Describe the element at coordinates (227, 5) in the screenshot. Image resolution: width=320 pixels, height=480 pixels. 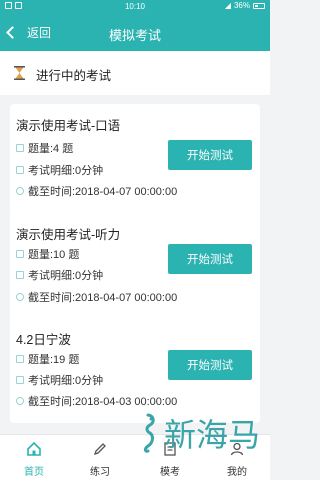
I see `wifi-icon: ◢` at that location.